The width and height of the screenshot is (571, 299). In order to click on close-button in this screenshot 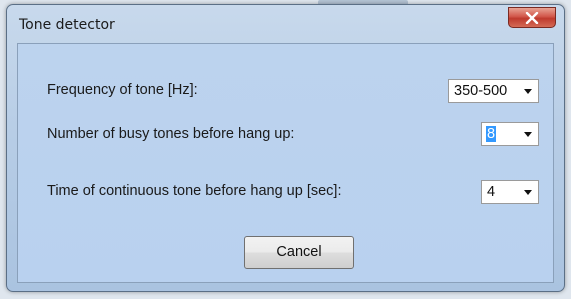, I will do `click(532, 17)`.